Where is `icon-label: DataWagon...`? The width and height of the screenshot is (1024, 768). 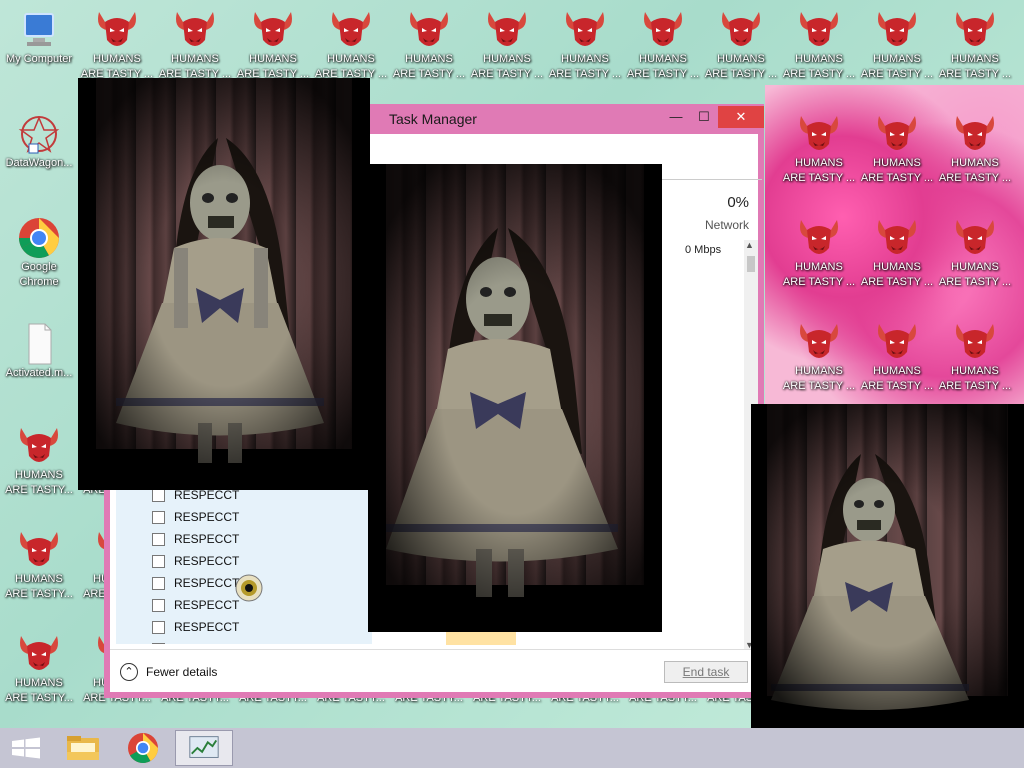 icon-label: DataWagon... is located at coordinates (39, 163).